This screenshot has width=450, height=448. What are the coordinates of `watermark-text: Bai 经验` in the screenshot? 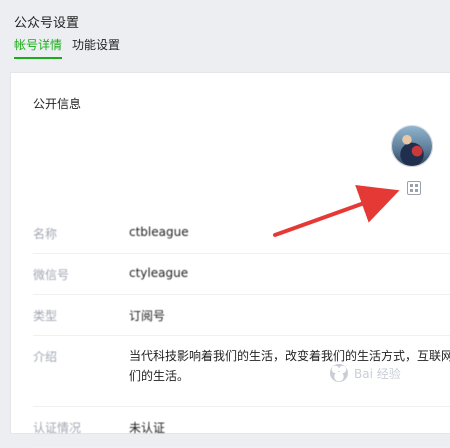 It's located at (377, 373).